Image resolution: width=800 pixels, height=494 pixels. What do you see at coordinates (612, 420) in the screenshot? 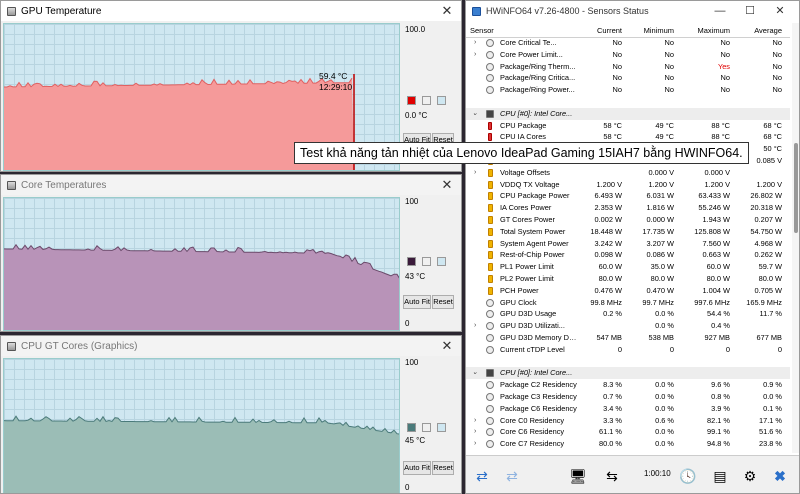
I see `current-value: 3.3 %` at bounding box center [612, 420].